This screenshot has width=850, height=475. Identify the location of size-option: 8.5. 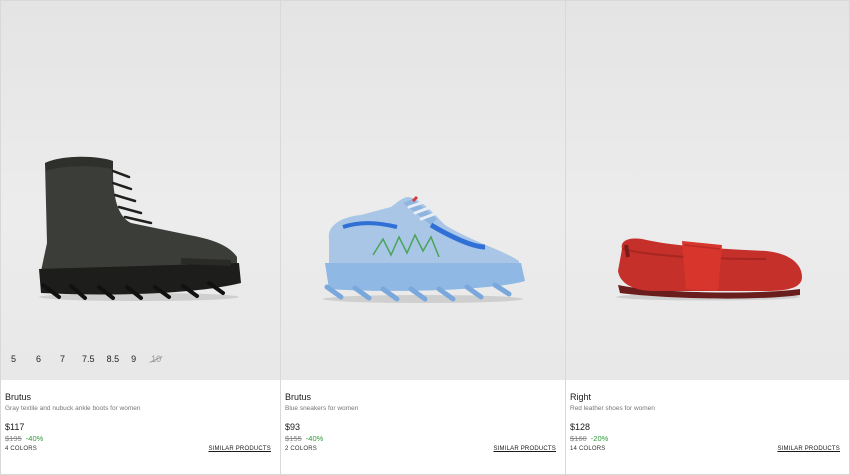
(113, 359).